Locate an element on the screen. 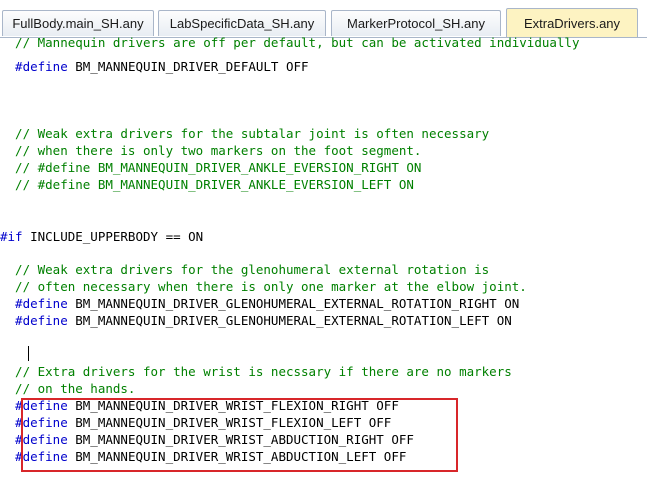  tab-fullbody-main: FullBody.main_SH.any is located at coordinates (78, 23).